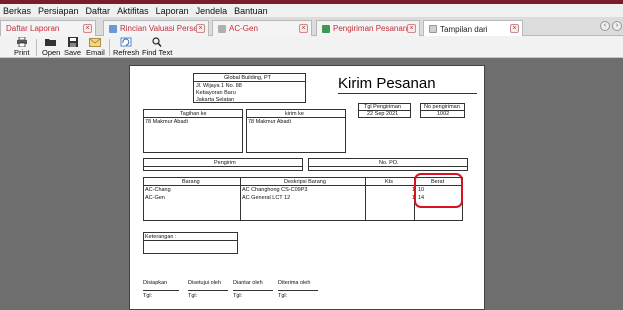 The image size is (623, 310). Describe the element at coordinates (51, 52) in the screenshot. I see `open-label: Open` at that location.